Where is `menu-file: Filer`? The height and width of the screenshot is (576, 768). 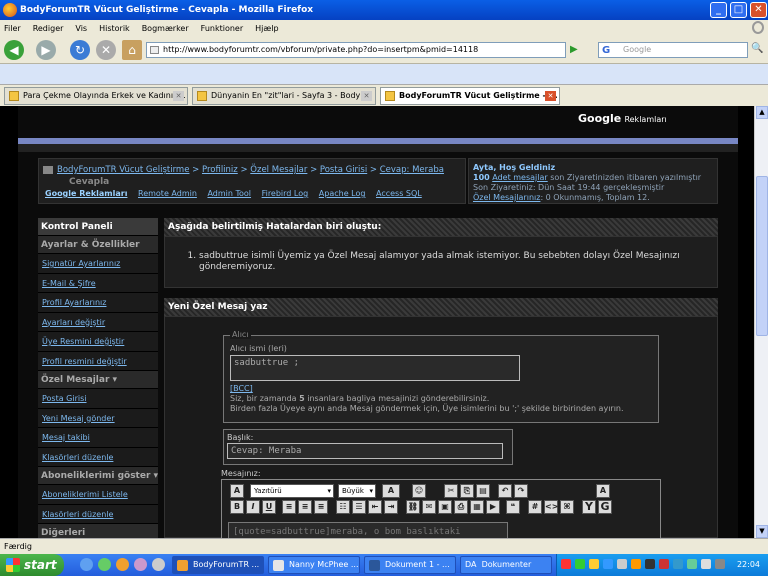 menu-file: Filer is located at coordinates (12, 28).